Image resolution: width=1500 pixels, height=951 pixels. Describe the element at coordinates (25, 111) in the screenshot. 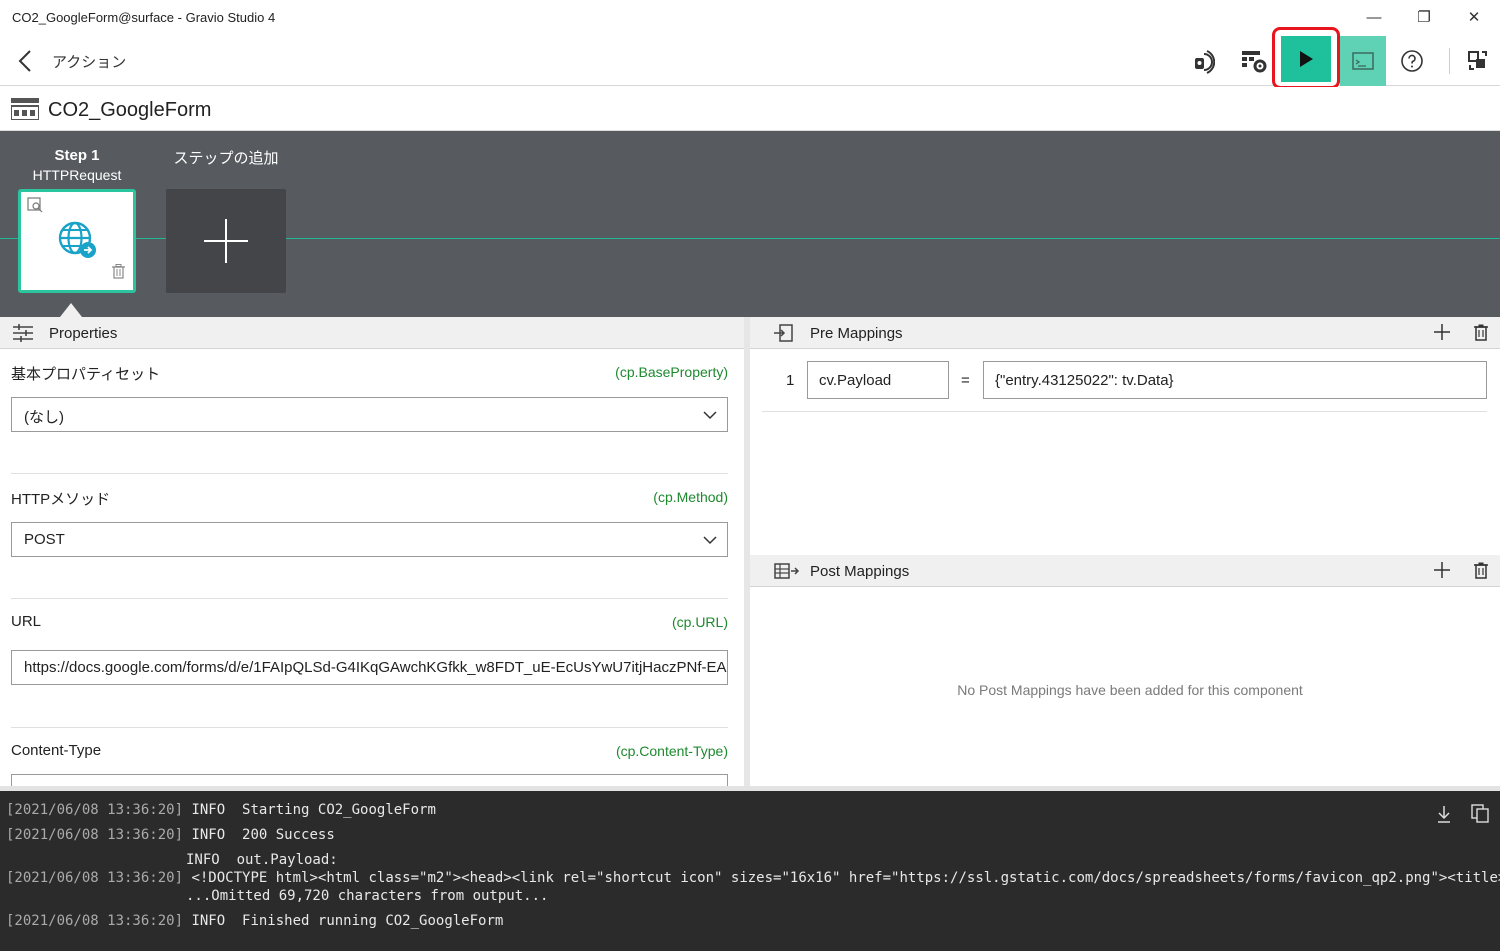

I see `action-icon` at that location.